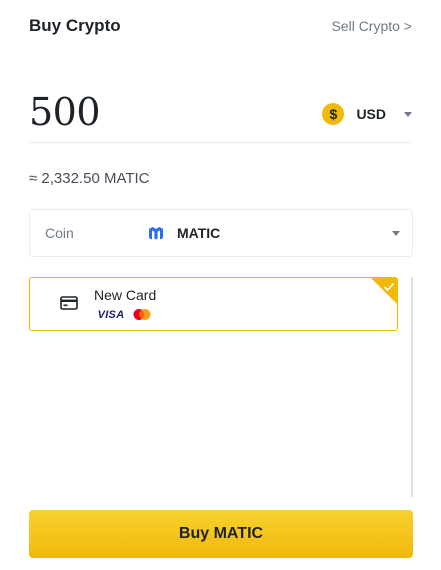 The image size is (441, 570). Describe the element at coordinates (69, 303) in the screenshot. I see `card-icon` at that location.